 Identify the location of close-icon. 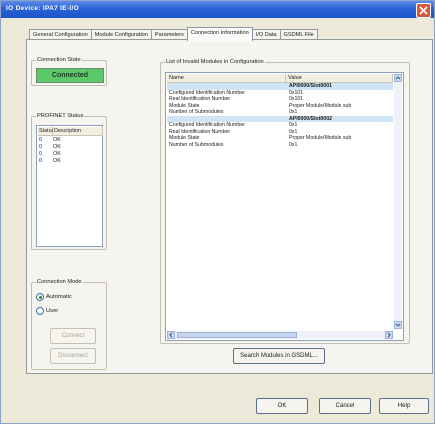
(423, 10).